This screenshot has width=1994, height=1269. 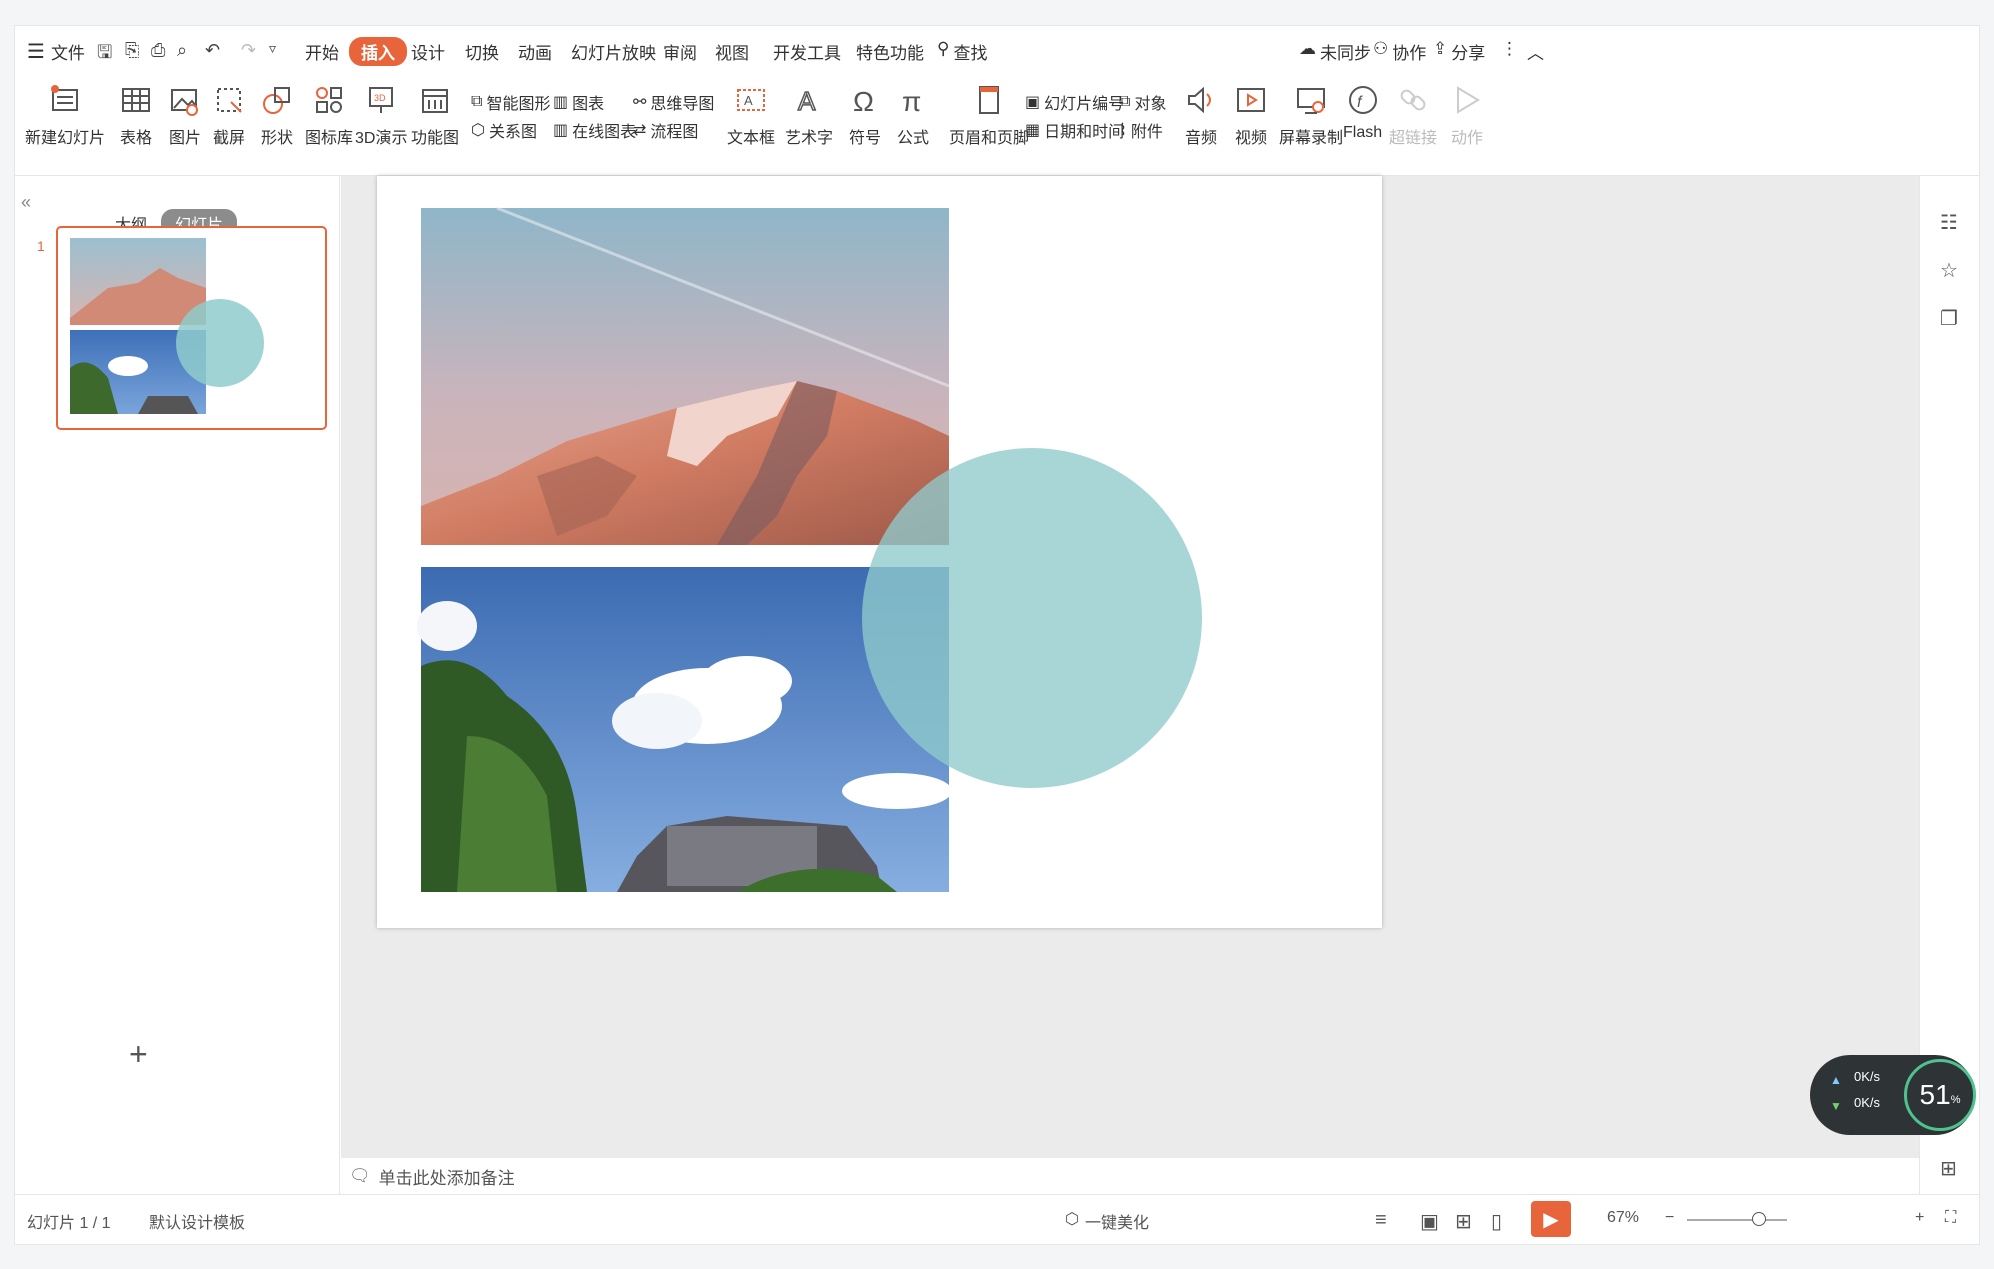 What do you see at coordinates (229, 115) in the screenshot?
I see `screenshot-button: 截屏` at bounding box center [229, 115].